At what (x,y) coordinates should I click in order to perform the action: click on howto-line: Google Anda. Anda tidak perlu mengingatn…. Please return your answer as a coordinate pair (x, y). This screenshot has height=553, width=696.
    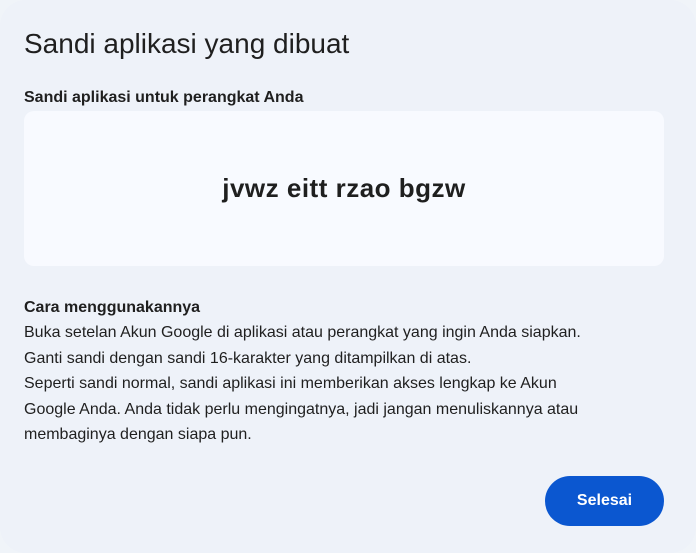
    Looking at the image, I should click on (301, 409).